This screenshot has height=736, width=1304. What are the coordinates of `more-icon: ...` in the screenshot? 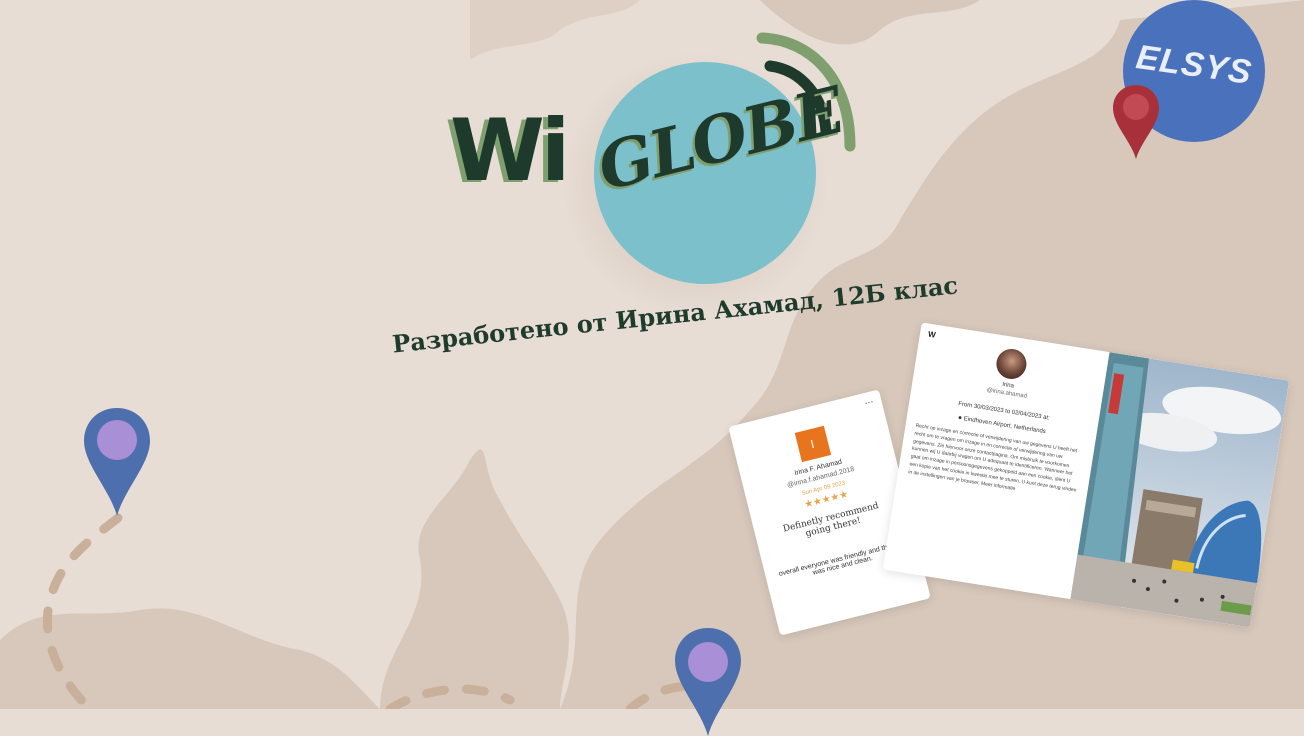 It's located at (869, 400).